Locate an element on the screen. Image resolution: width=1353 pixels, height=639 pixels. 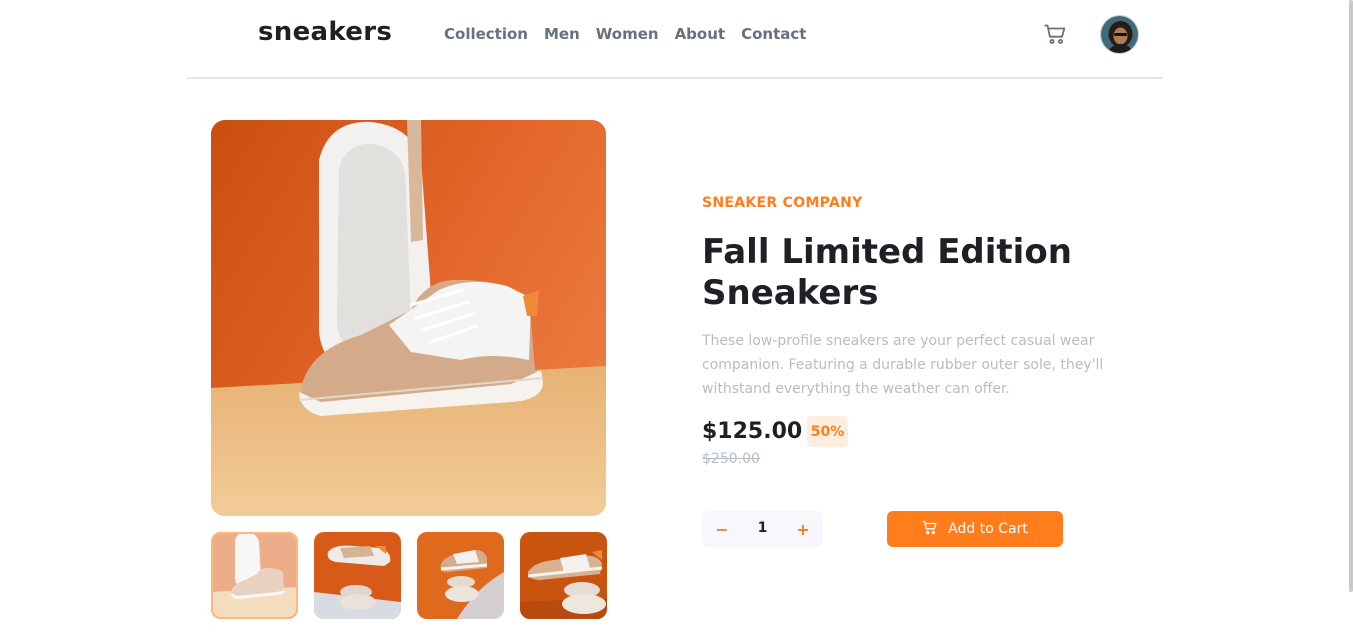
product-title-line1: Fall Limited Edition is located at coordinates (887, 252).